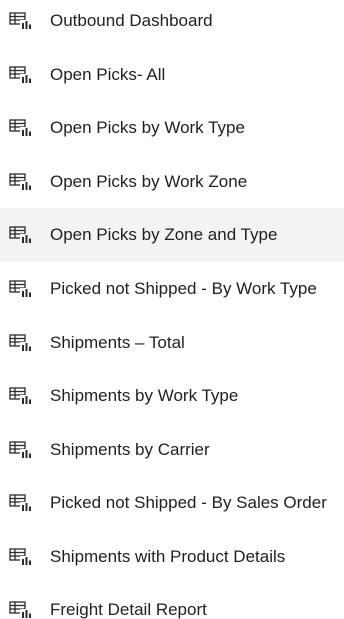  What do you see at coordinates (188, 502) in the screenshot?
I see `report-label: Picked not Shipped - By Sales Order` at bounding box center [188, 502].